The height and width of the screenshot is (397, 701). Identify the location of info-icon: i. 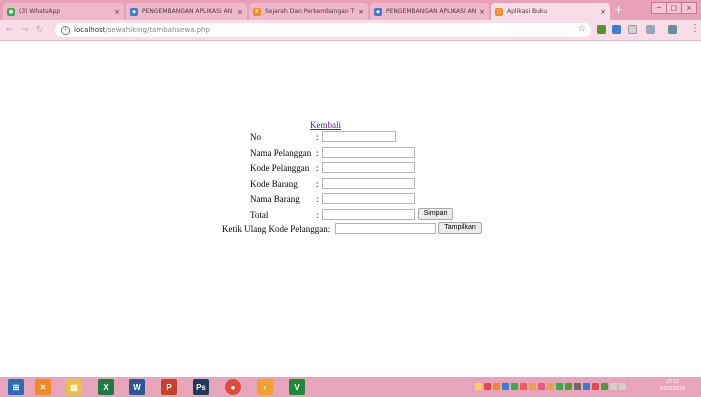
(65, 30).